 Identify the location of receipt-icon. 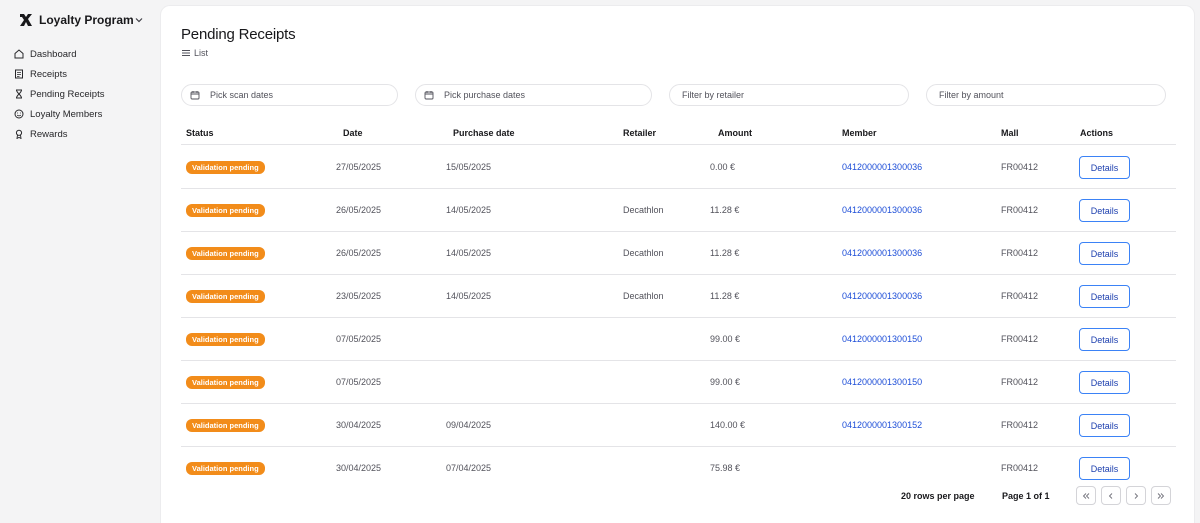
(19, 74).